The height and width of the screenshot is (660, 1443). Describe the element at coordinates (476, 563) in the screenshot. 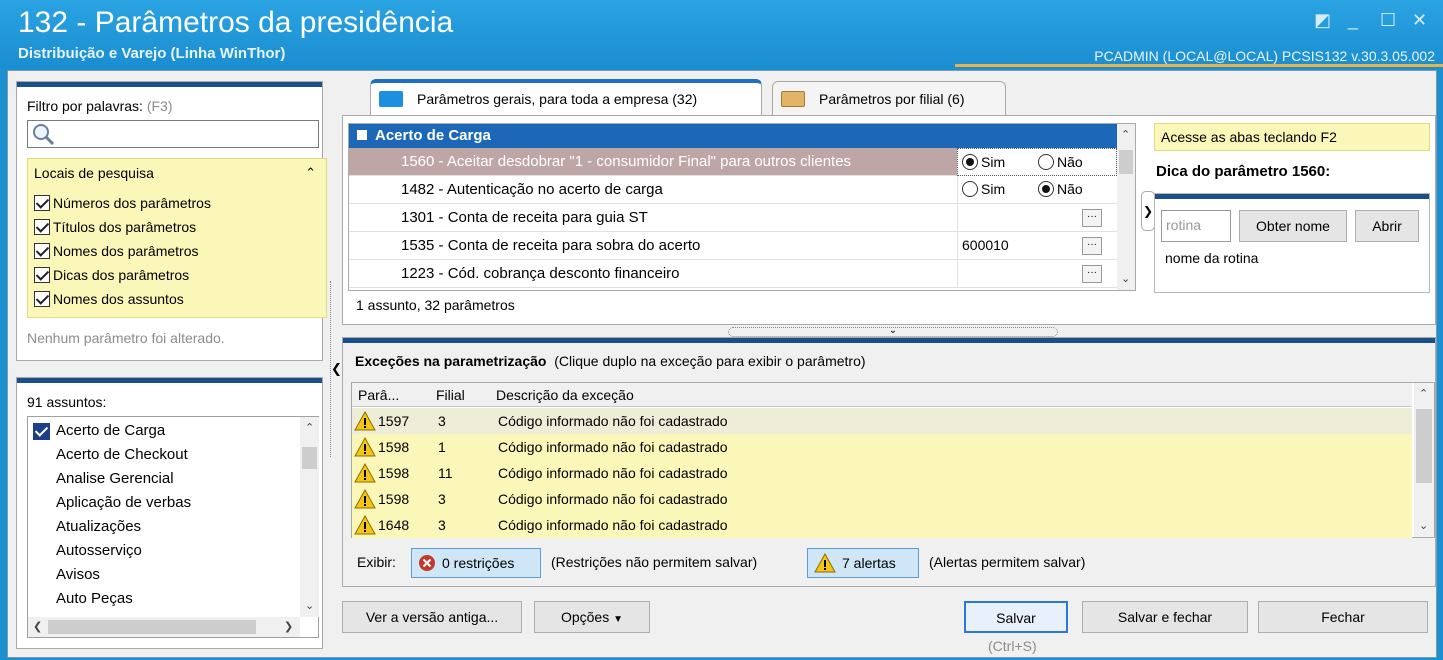

I see `restrictions-toggle: 0 restrições` at that location.